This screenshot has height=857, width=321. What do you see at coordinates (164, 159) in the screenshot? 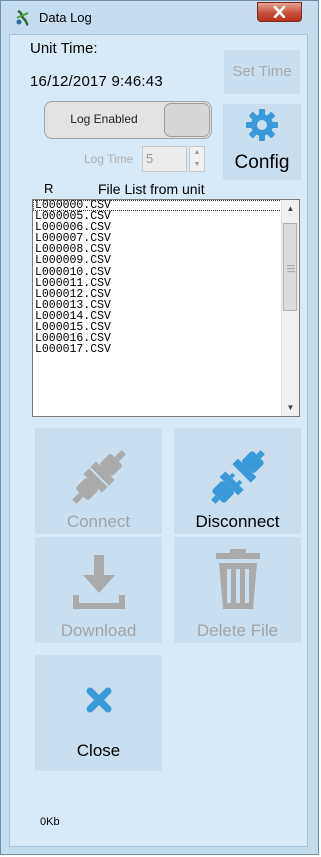
I see `log-time-input: 5` at bounding box center [164, 159].